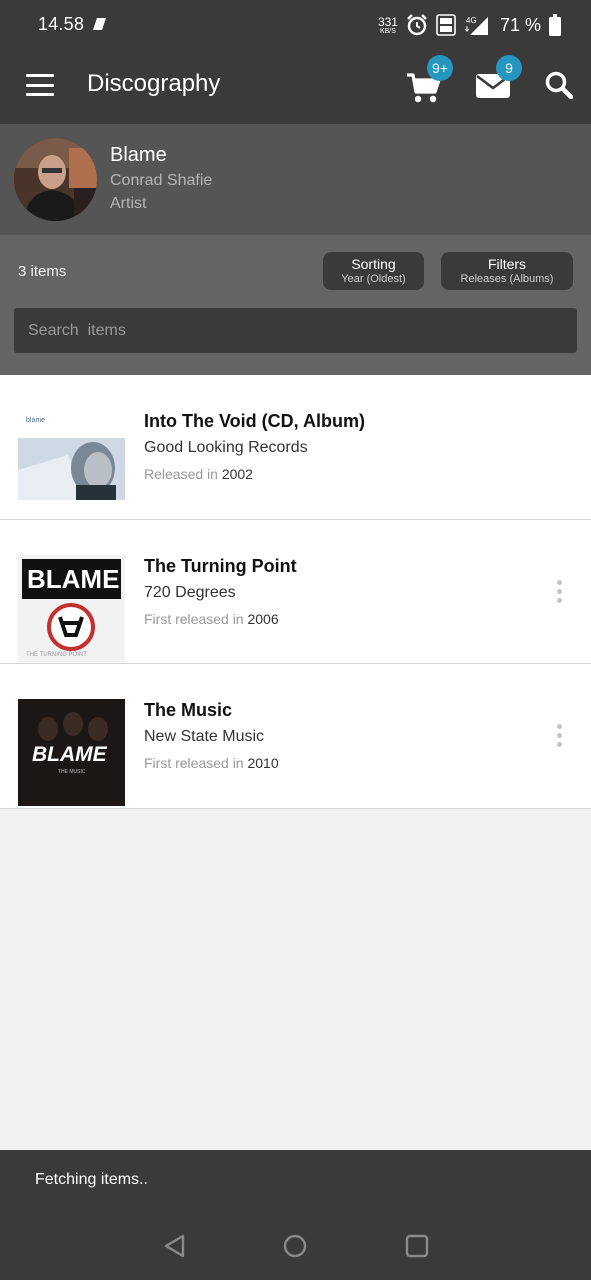  I want to click on album-cover-image: blame, so click(71, 463).